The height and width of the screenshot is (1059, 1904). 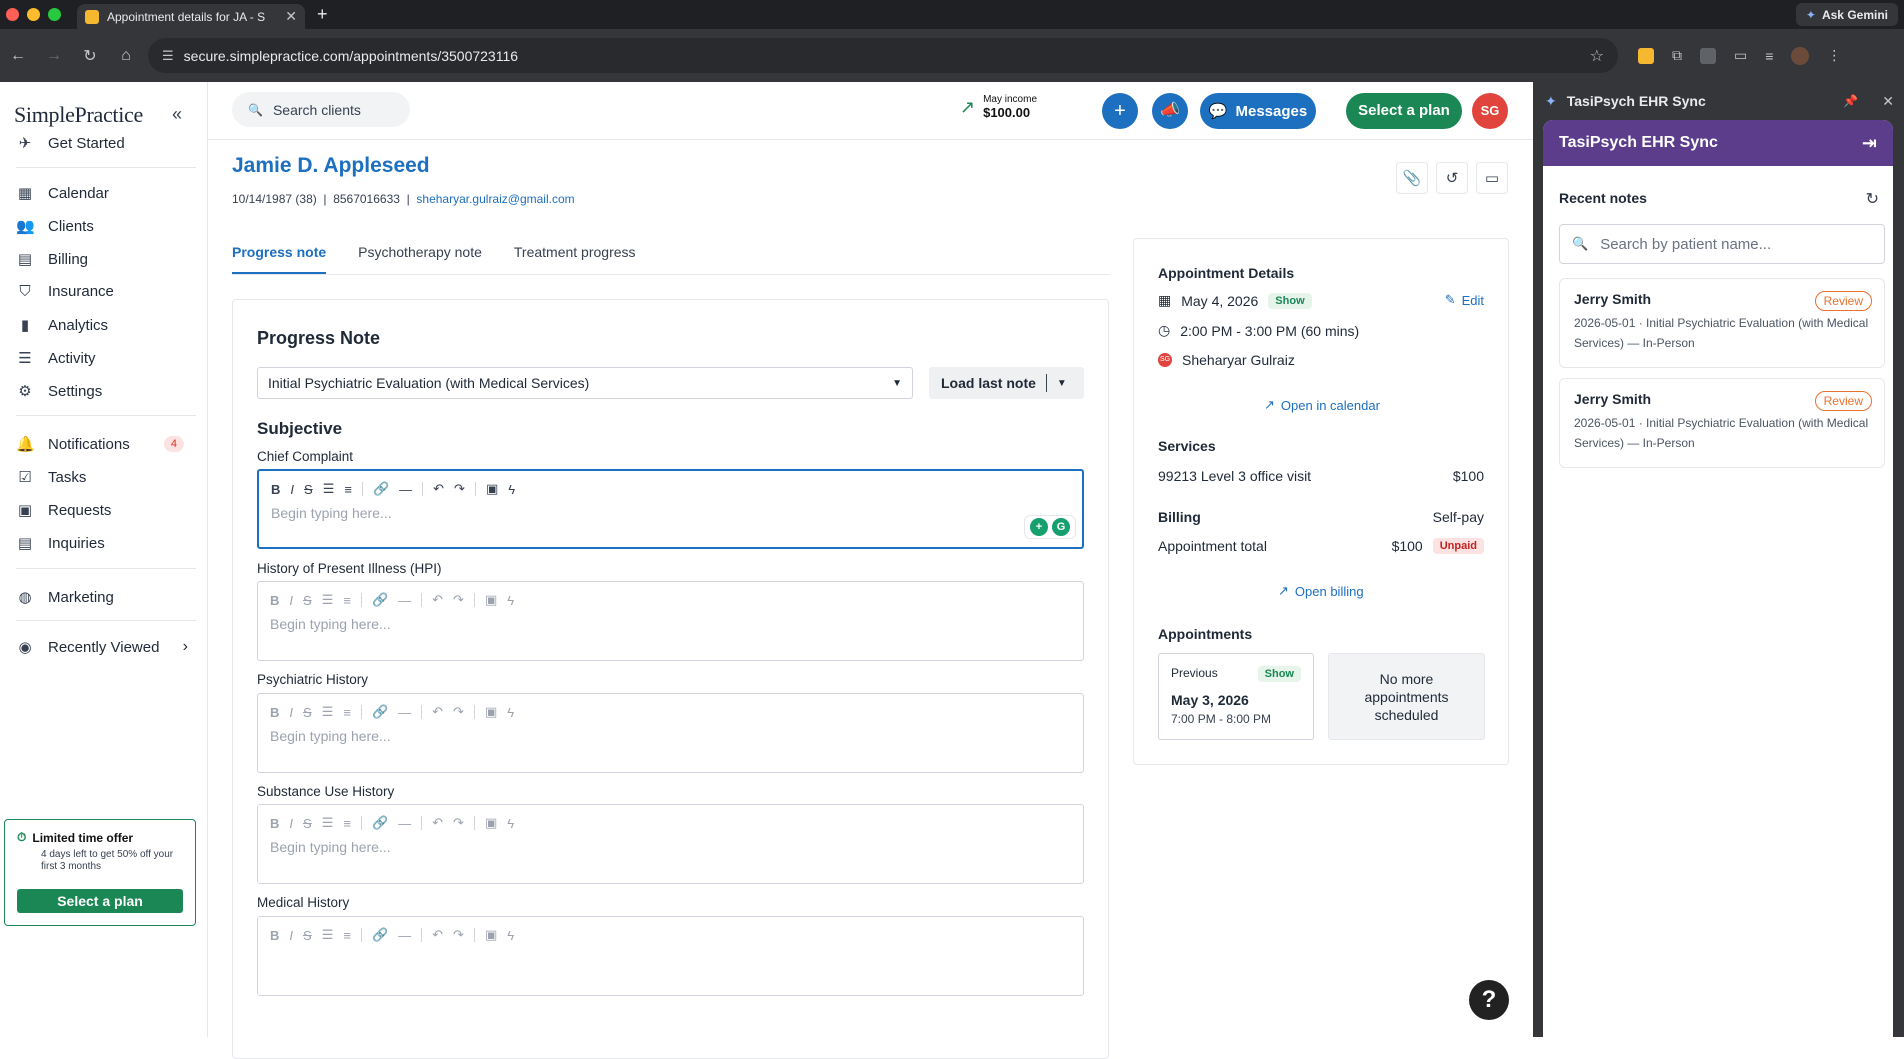 What do you see at coordinates (54, 14) in the screenshot?
I see `maximize-window-button` at bounding box center [54, 14].